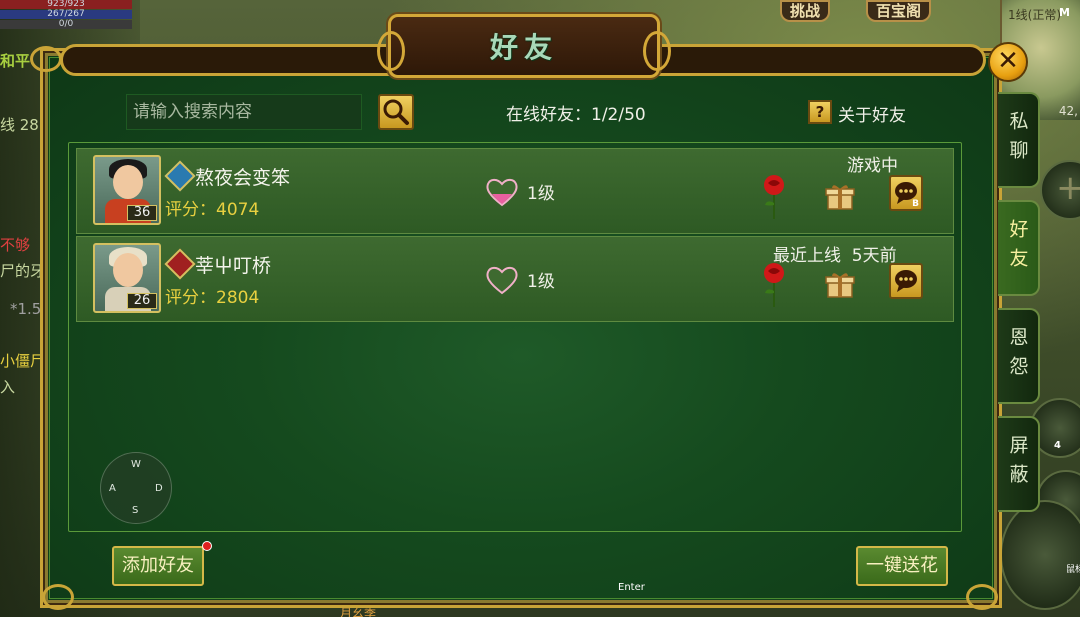  What do you see at coordinates (112, 488) in the screenshot?
I see `joystick-key-a: A` at bounding box center [112, 488].